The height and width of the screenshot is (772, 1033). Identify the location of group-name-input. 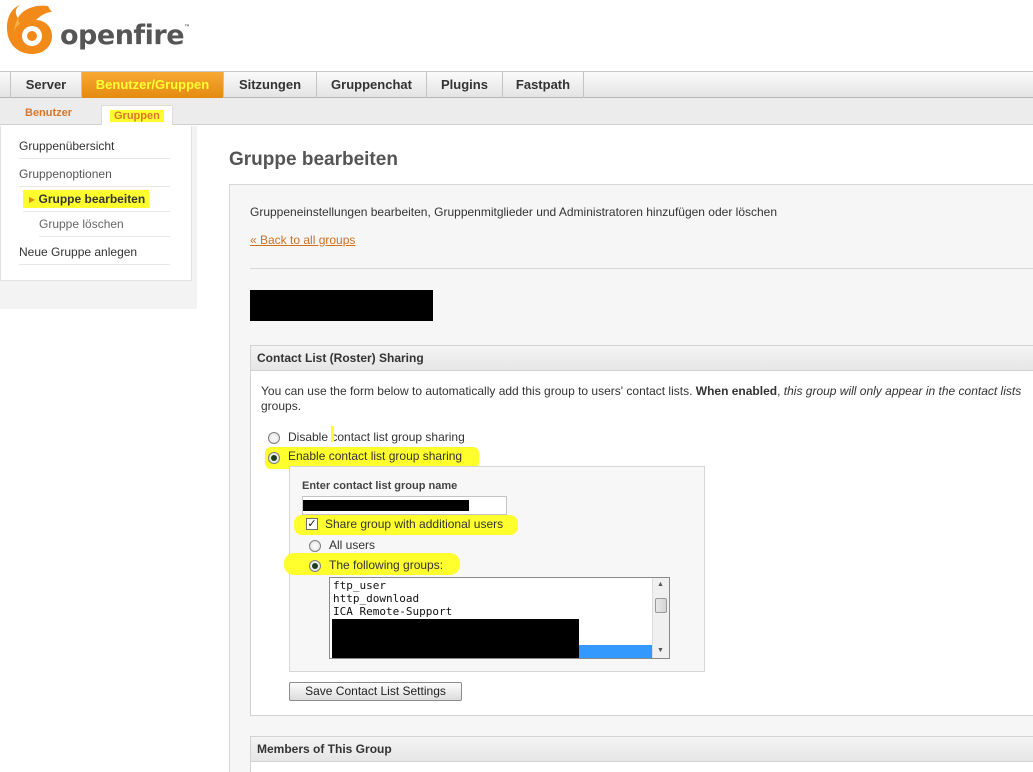
(404, 505).